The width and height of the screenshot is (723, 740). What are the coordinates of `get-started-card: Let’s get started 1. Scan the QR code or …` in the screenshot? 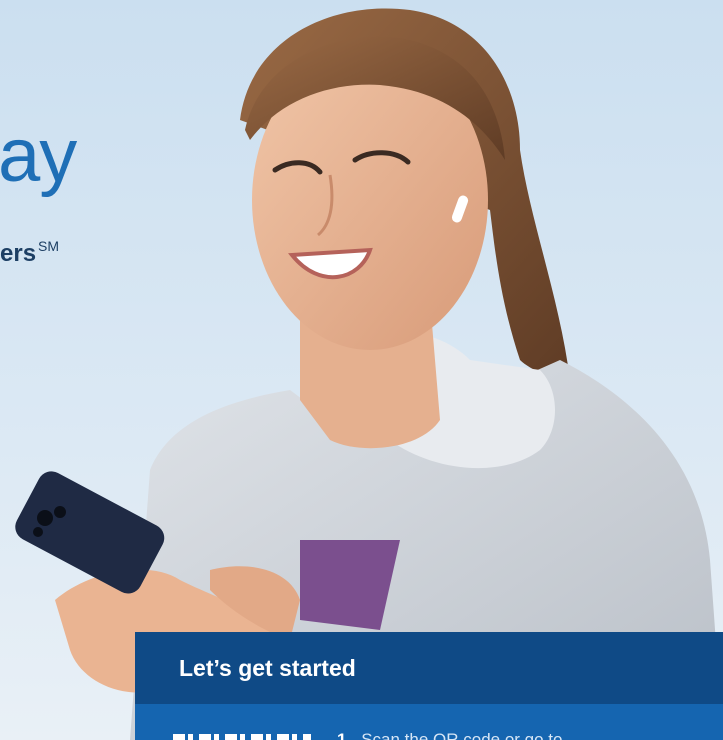 It's located at (429, 686).